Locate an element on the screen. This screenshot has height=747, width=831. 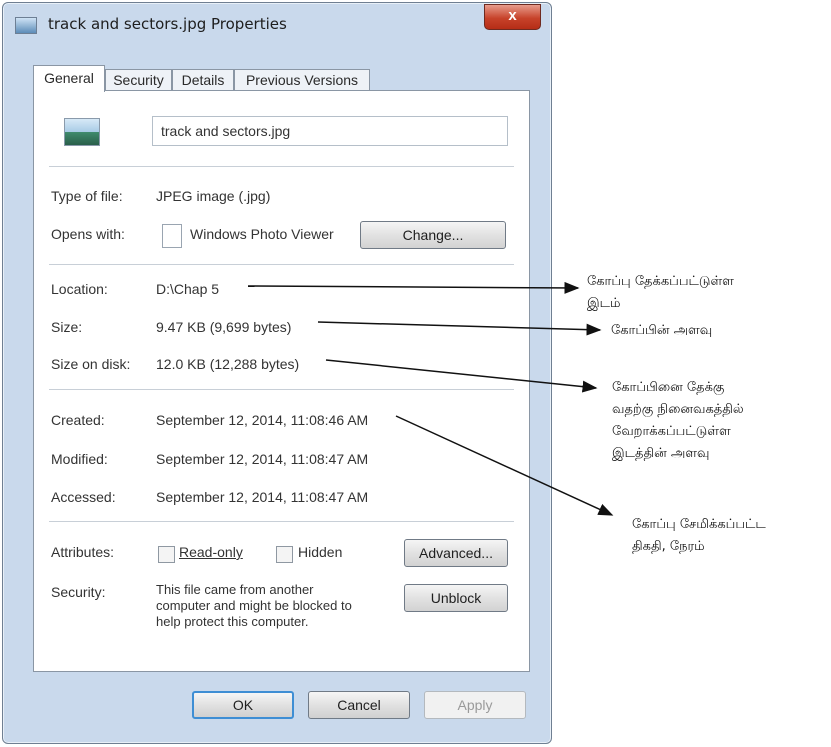
annotation-created-2: திகதி, நேரம் is located at coordinates (668, 546).